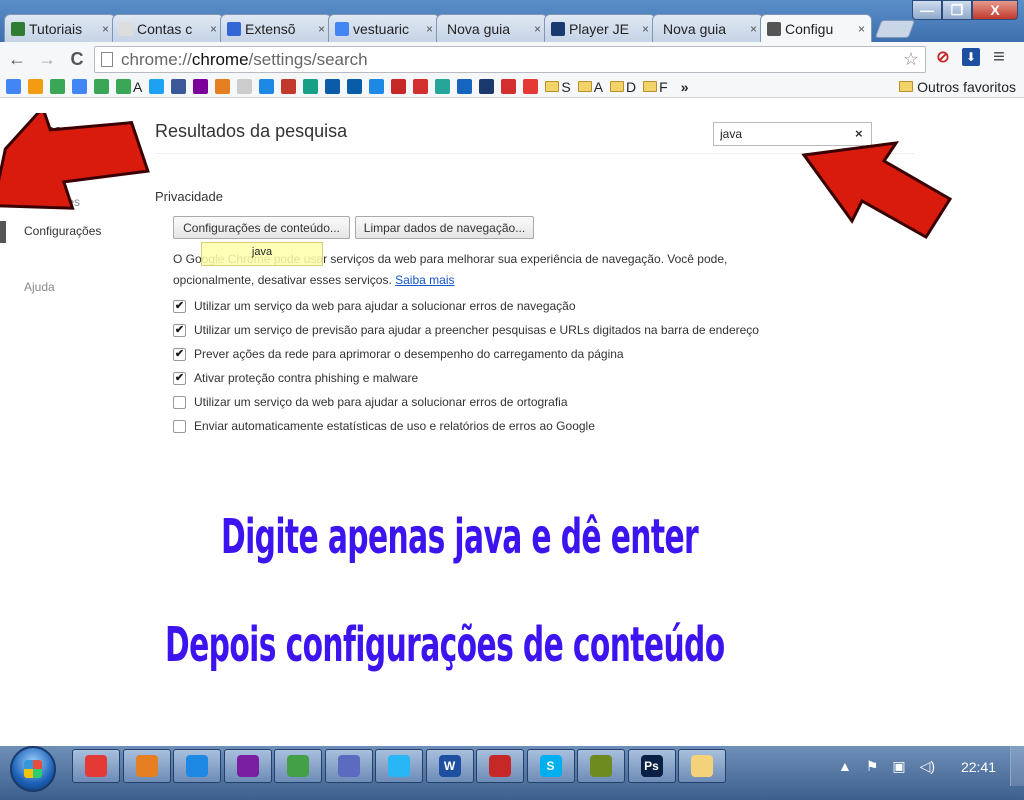  I want to click on show-desktop-button, so click(1017, 766).